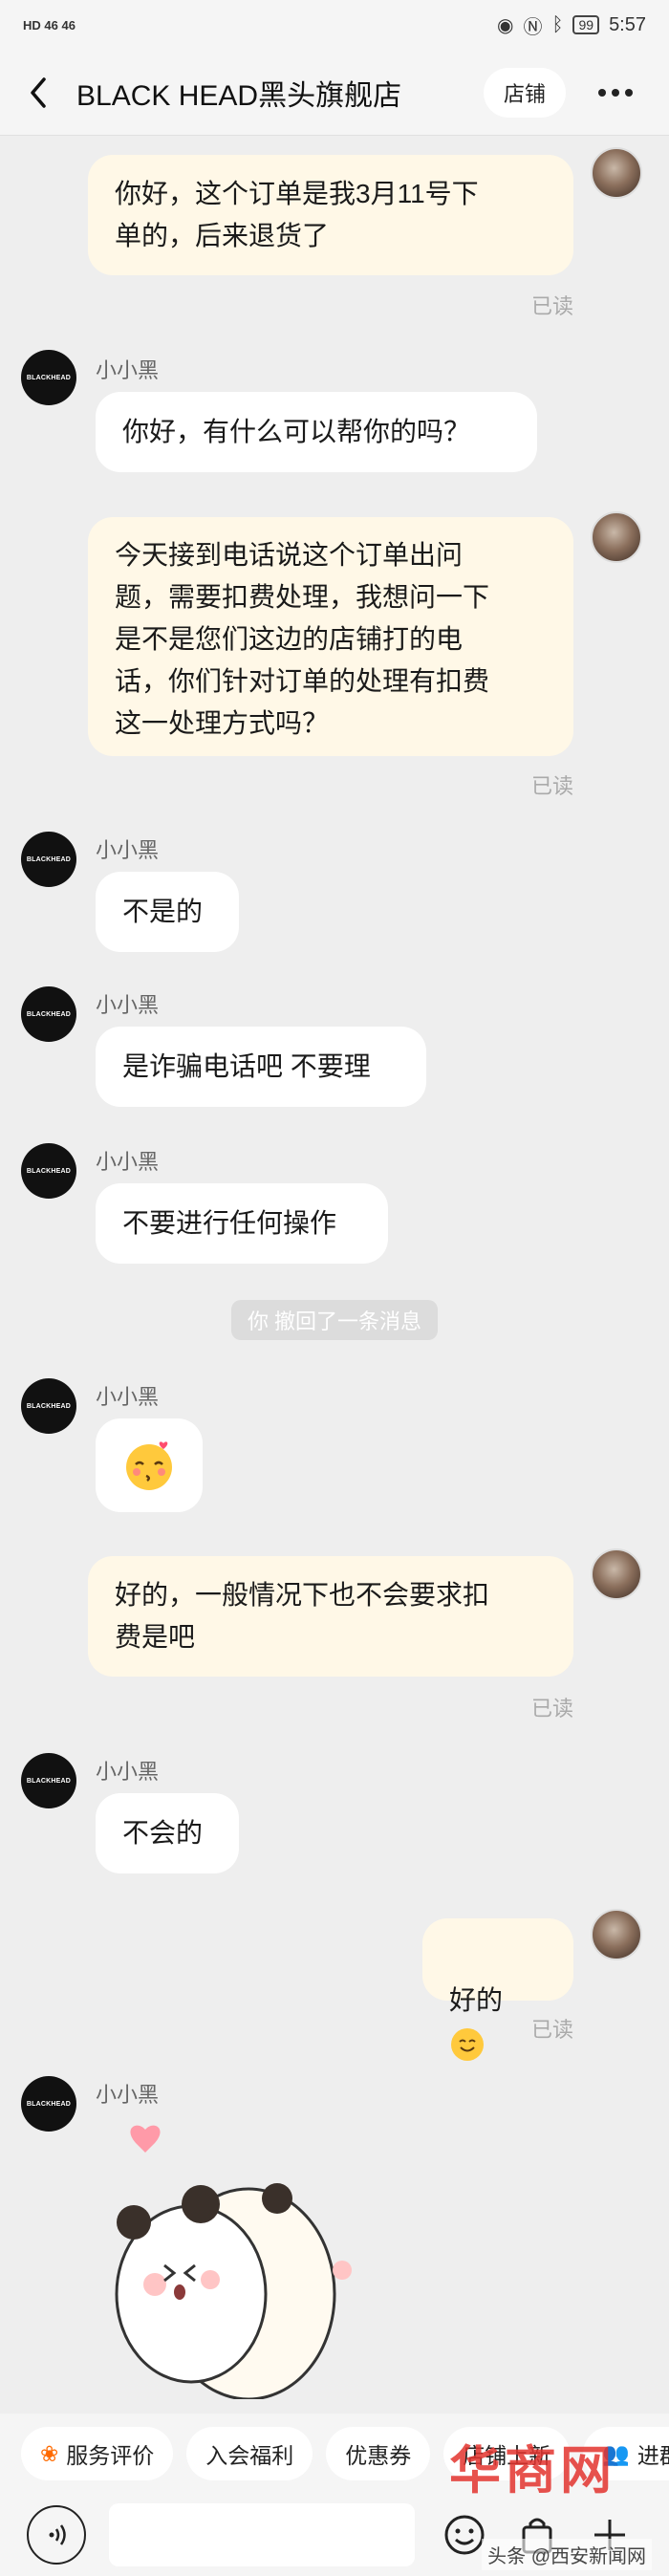  I want to click on nfc-icon: Ⓝ, so click(533, 27).